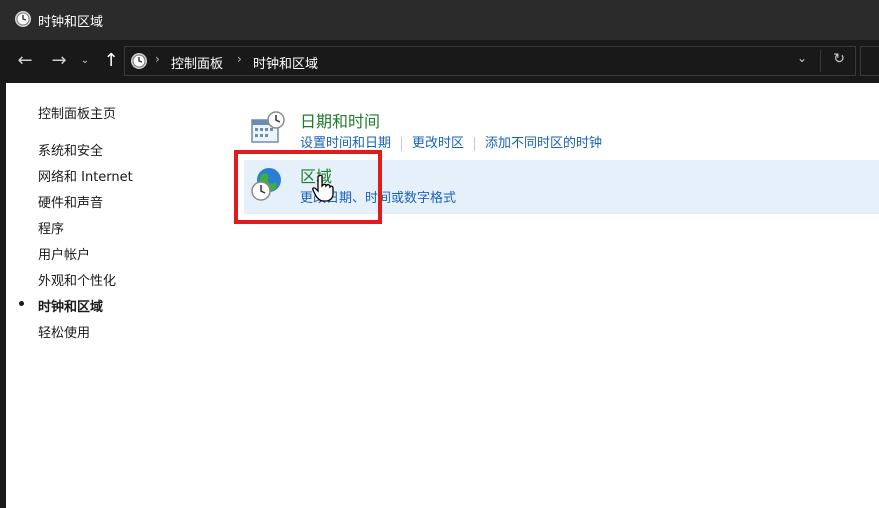  What do you see at coordinates (345, 141) in the screenshot?
I see `set-time-date-link: 设置时间和日期` at bounding box center [345, 141].